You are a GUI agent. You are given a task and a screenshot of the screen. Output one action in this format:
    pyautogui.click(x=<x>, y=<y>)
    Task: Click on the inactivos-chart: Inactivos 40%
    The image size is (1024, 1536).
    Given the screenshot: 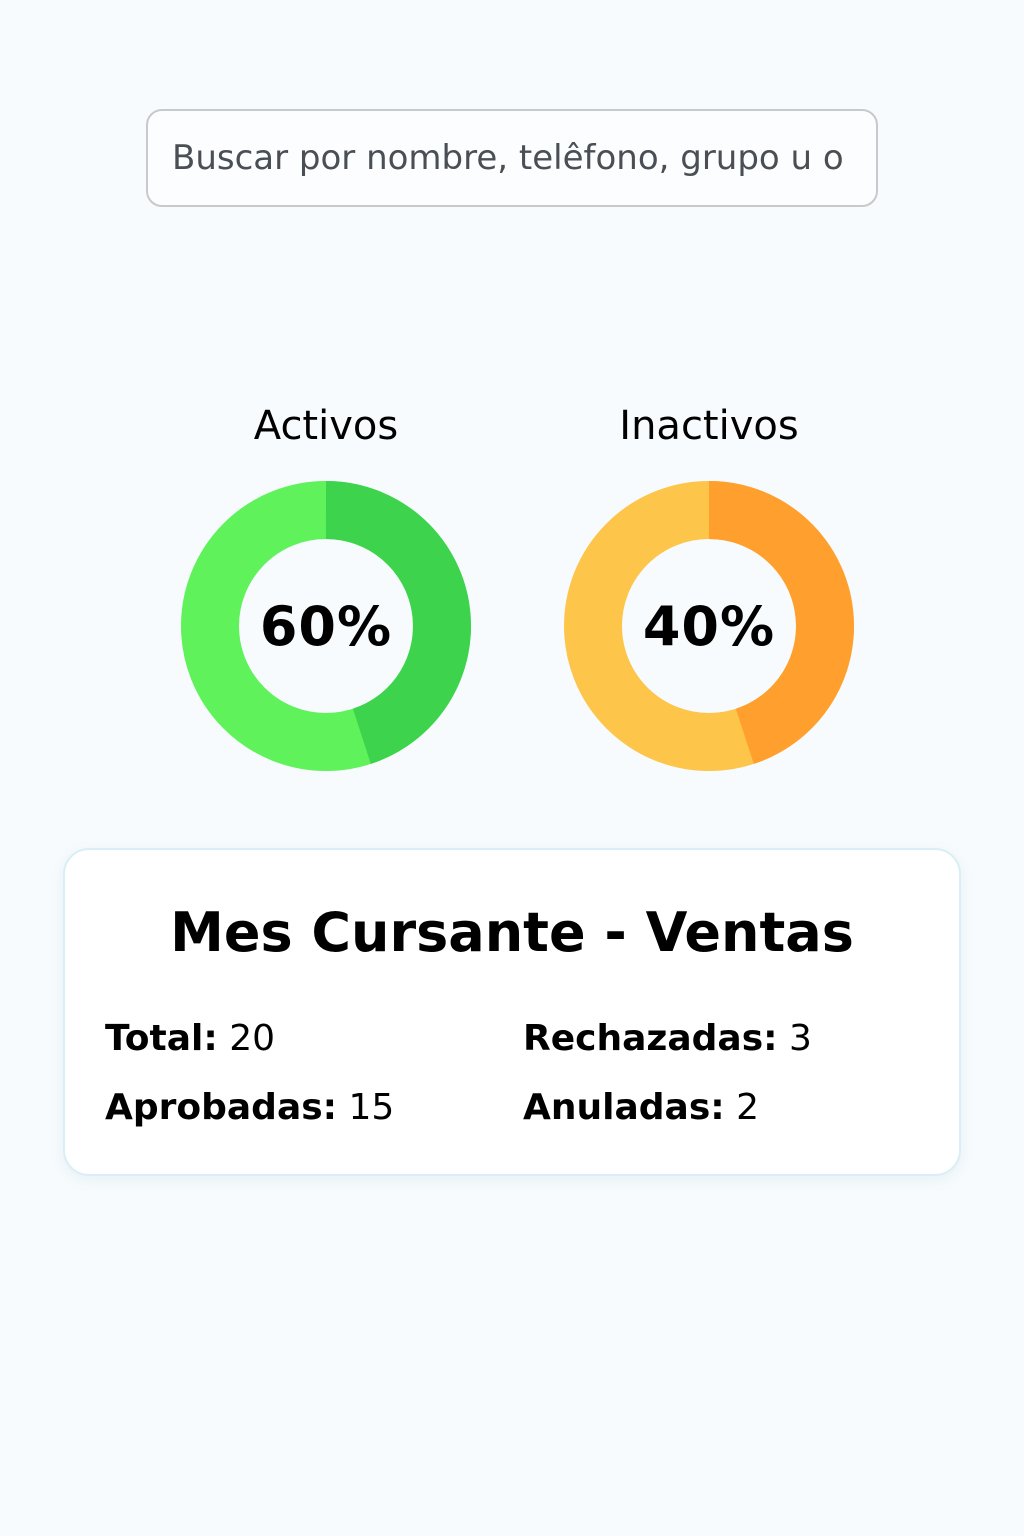 What is the action you would take?
    pyautogui.click(x=709, y=585)
    